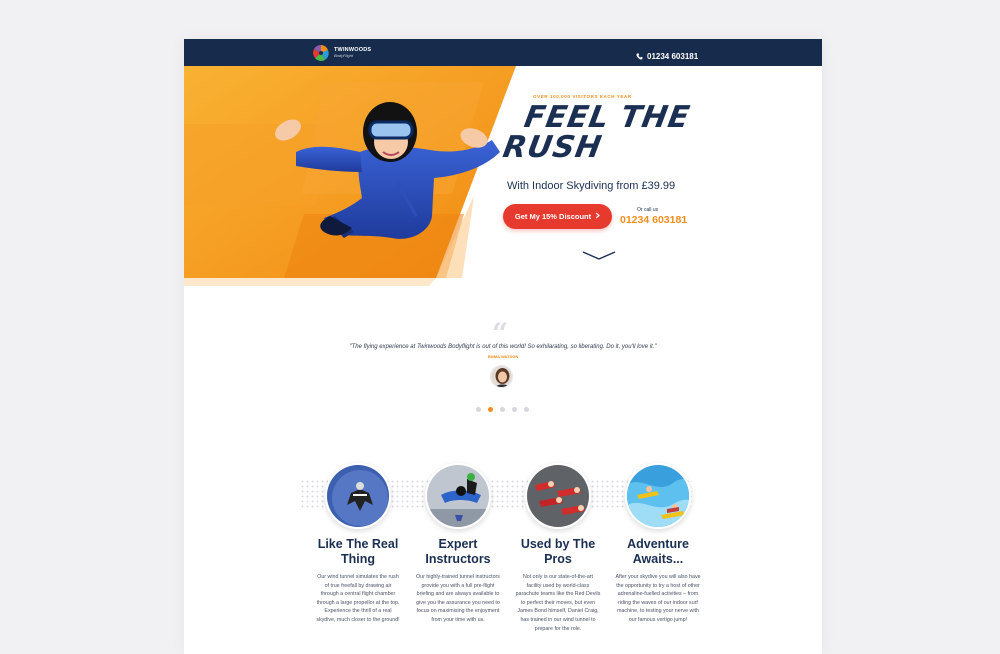 This screenshot has width=1000, height=654. Describe the element at coordinates (501, 376) in the screenshot. I see `testimonial-avatar` at that location.